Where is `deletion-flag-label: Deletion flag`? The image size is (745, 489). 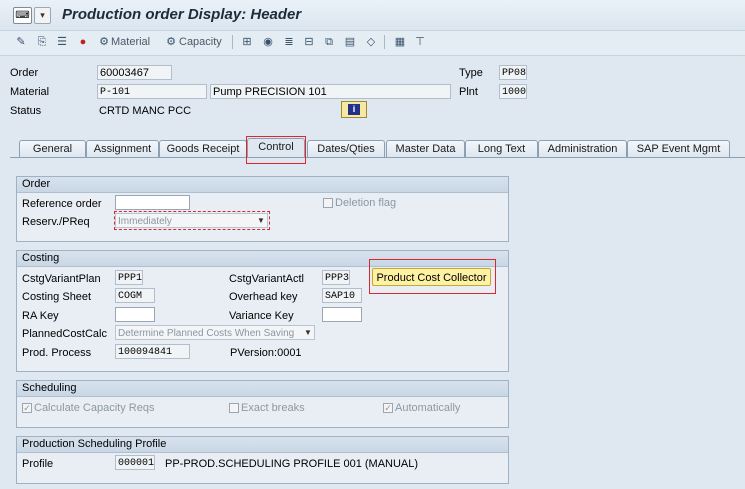 deletion-flag-label: Deletion flag is located at coordinates (366, 203).